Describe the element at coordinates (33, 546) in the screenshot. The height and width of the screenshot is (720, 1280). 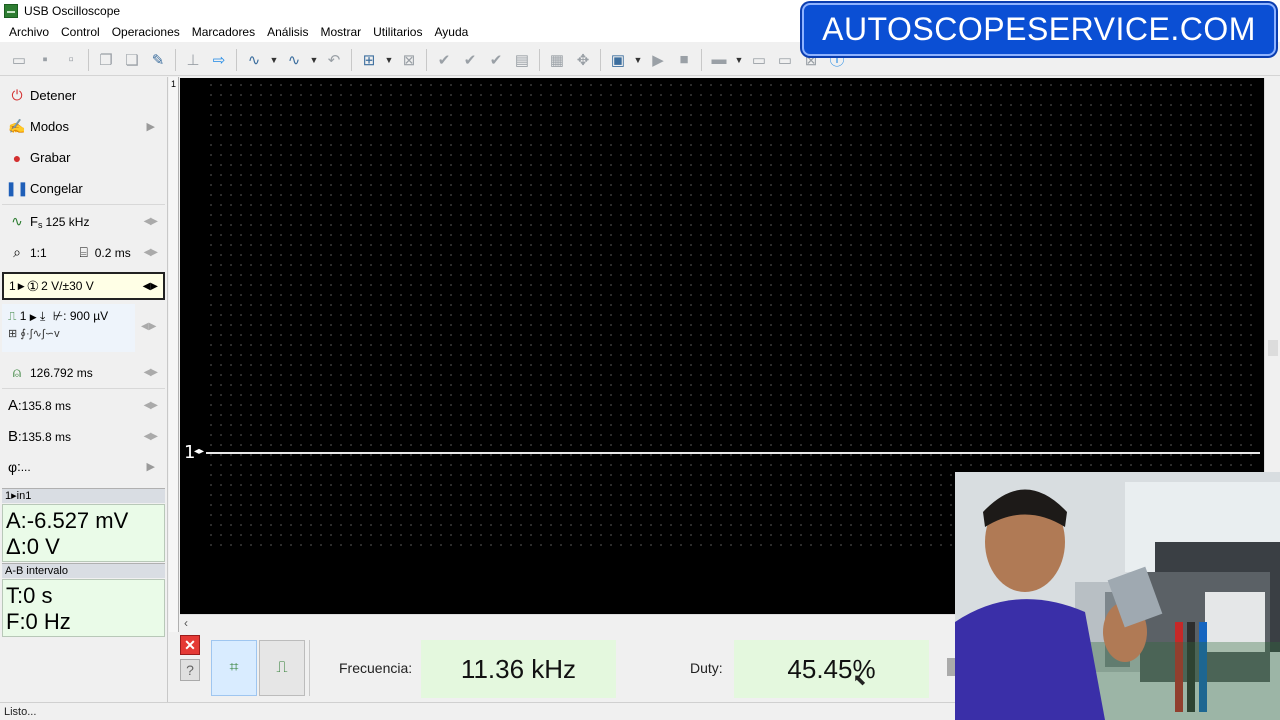
I see `delta-reading: Δ:0 V` at that location.